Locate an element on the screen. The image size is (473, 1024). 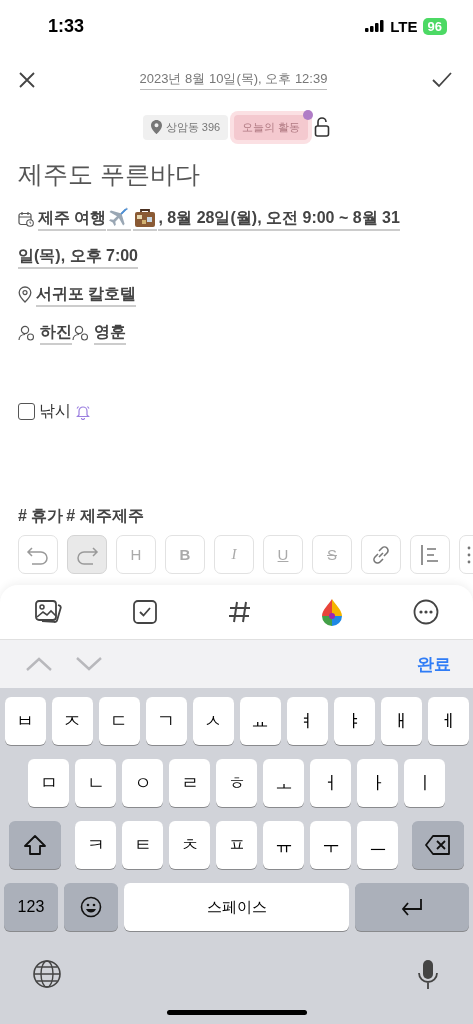
keyboard-key: ㅇ is located at coordinates (142, 783).